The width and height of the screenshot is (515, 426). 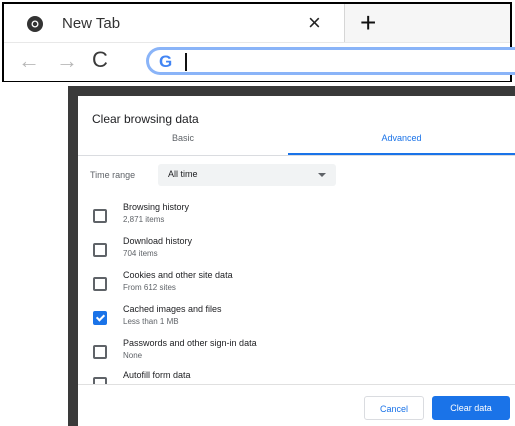 What do you see at coordinates (183, 174) in the screenshot?
I see `time-range-value: All time` at bounding box center [183, 174].